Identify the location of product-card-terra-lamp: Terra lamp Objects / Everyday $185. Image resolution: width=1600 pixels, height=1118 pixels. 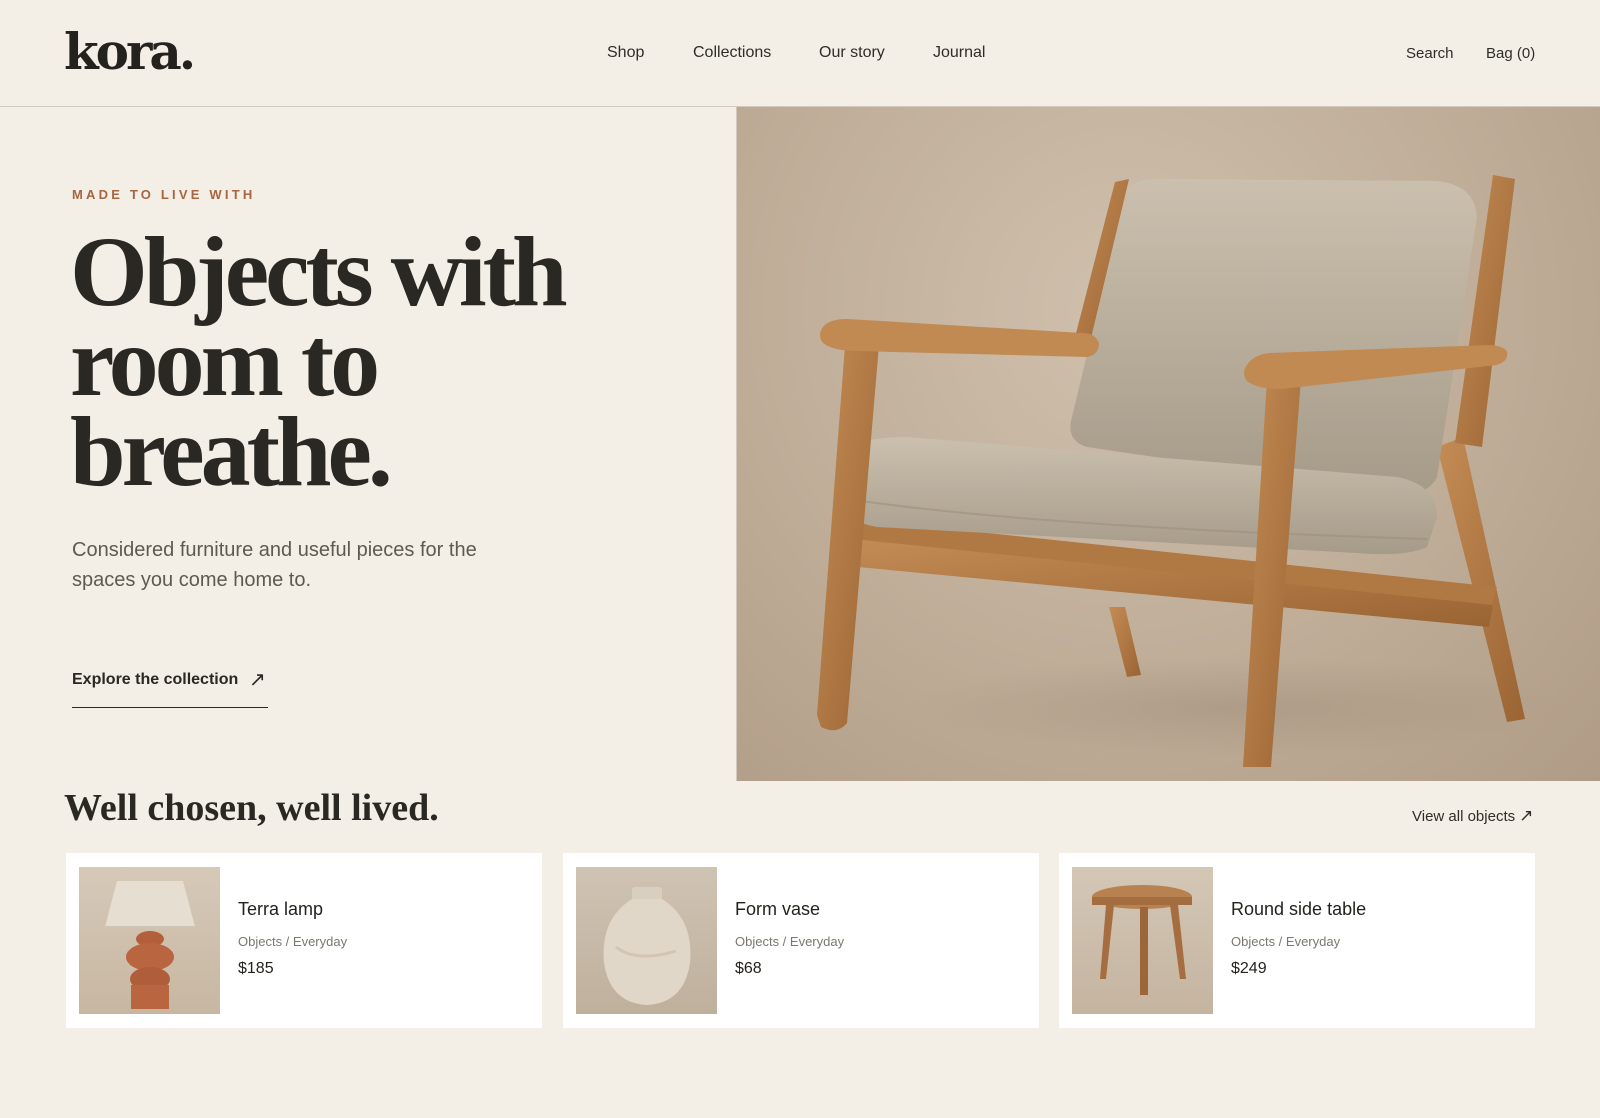
(304, 940).